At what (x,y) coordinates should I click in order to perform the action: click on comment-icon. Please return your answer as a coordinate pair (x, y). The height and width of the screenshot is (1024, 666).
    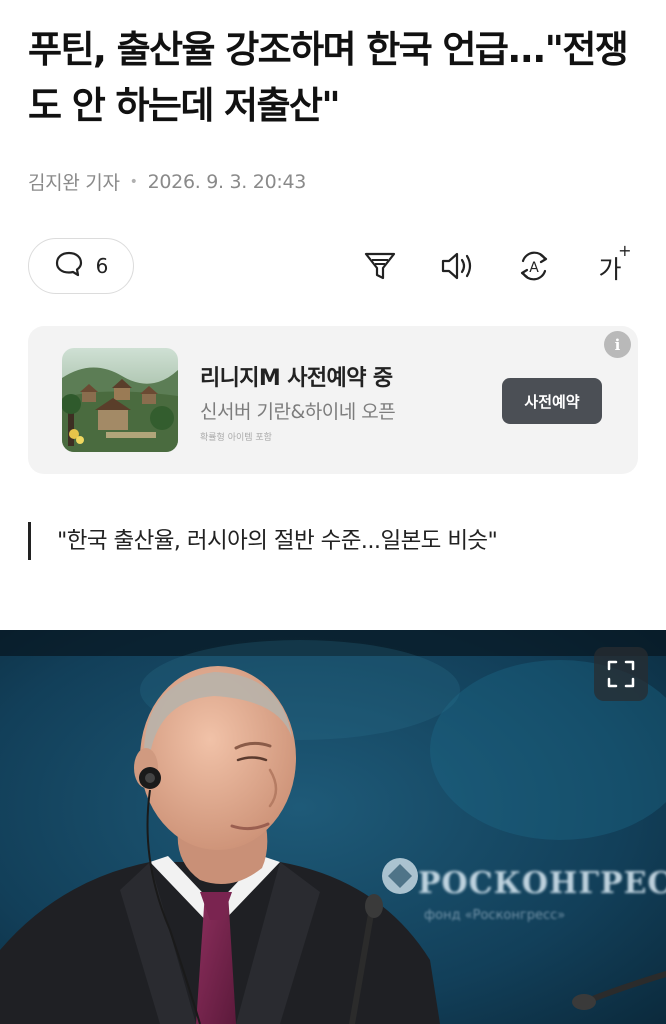
    Looking at the image, I should click on (69, 266).